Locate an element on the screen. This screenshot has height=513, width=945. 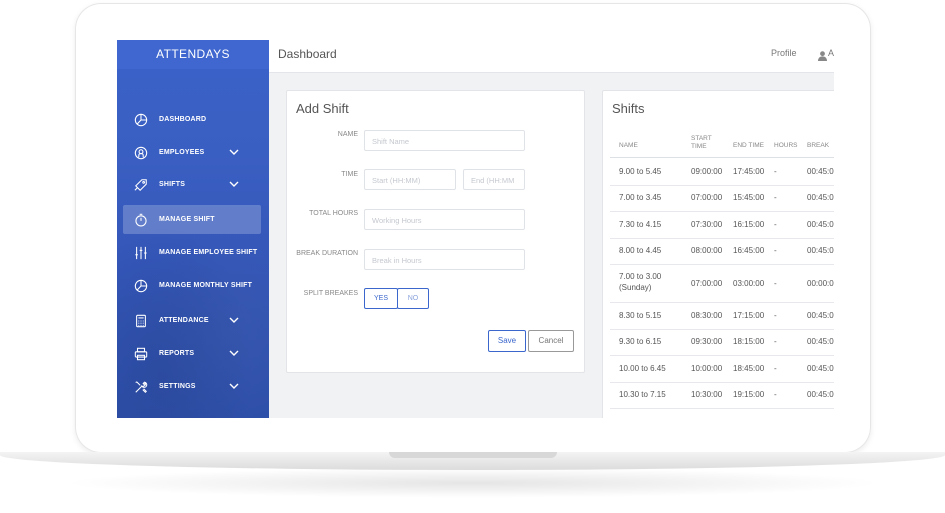
brand-logo: ATTENDAYS is located at coordinates (193, 54).